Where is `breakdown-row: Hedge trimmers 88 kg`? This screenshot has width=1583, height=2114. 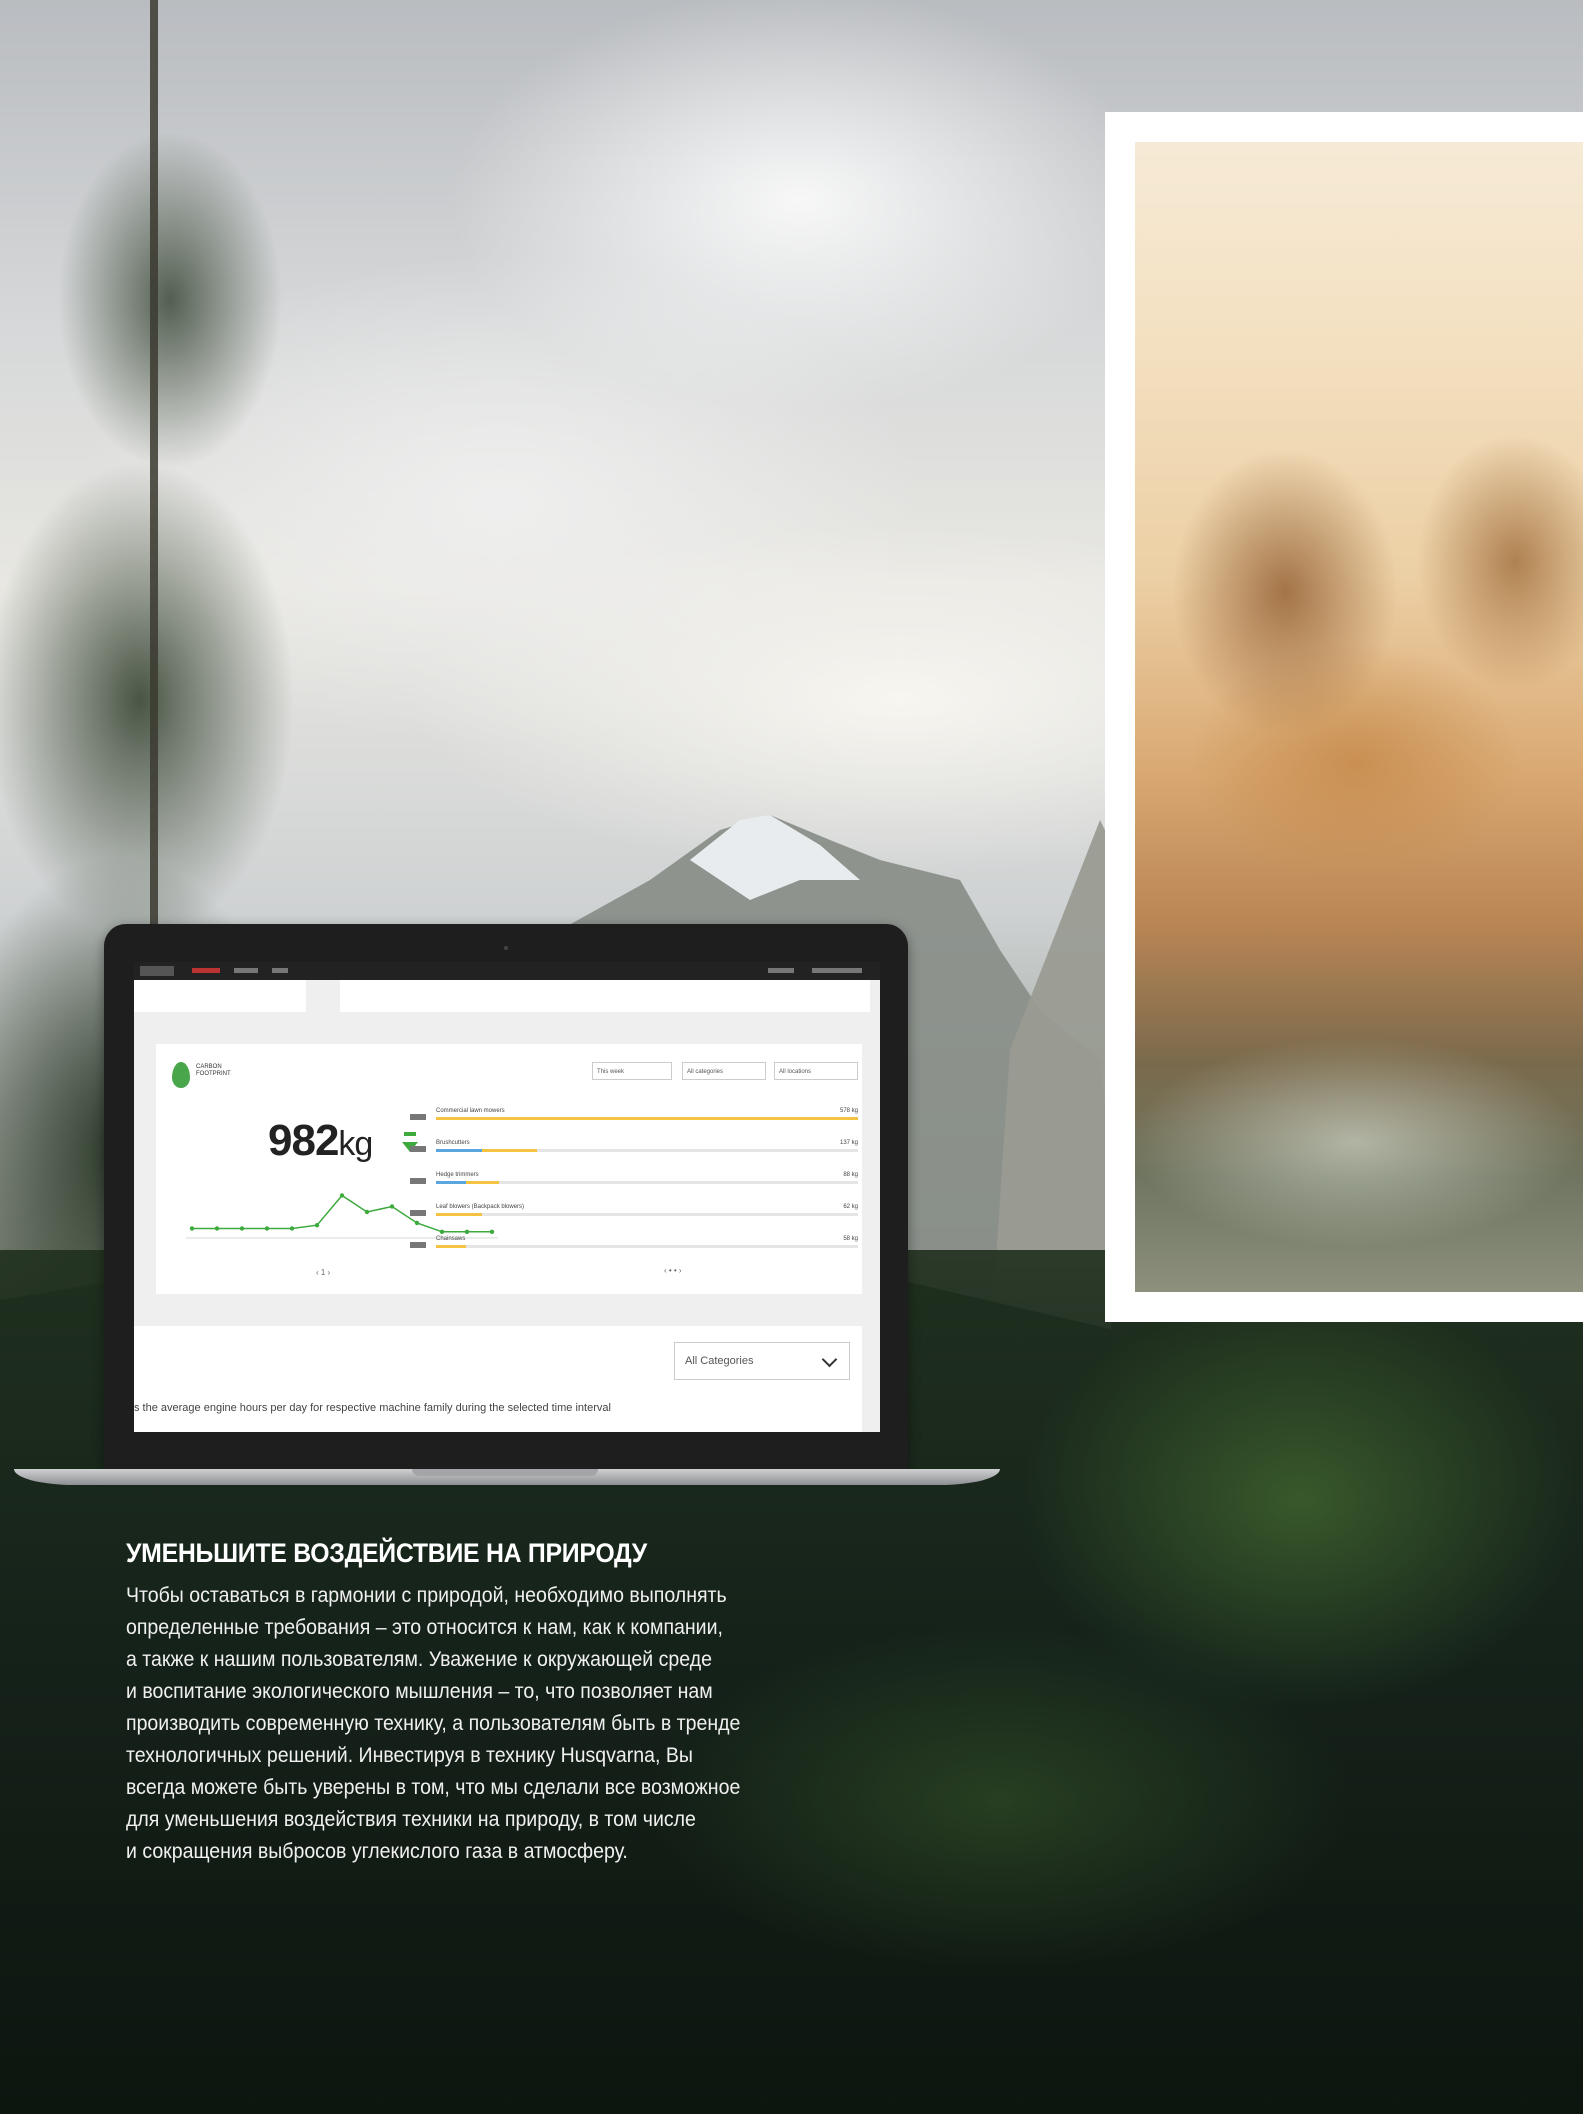 breakdown-row: Hedge trimmers 88 kg is located at coordinates (634, 1185).